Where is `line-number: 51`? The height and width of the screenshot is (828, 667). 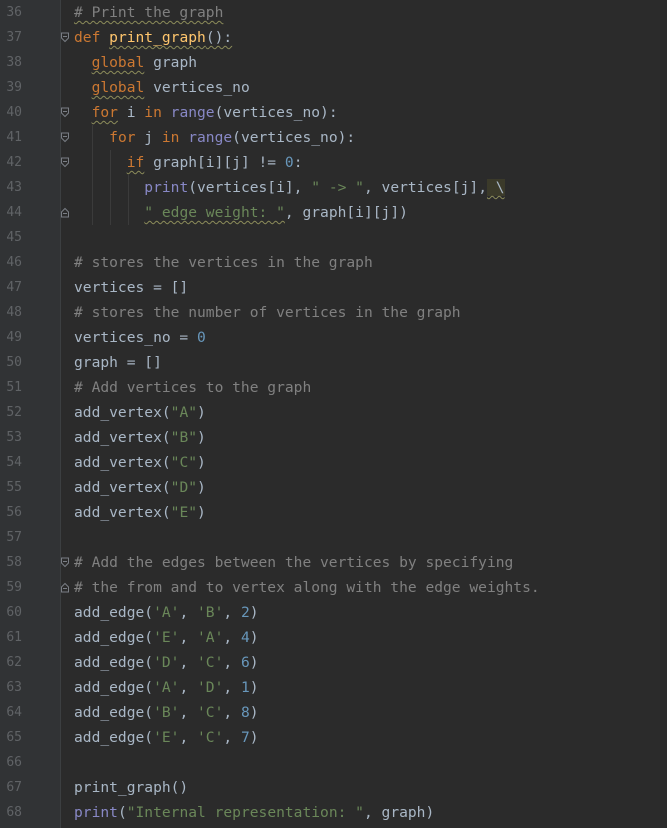
line-number: 51 is located at coordinates (14, 387).